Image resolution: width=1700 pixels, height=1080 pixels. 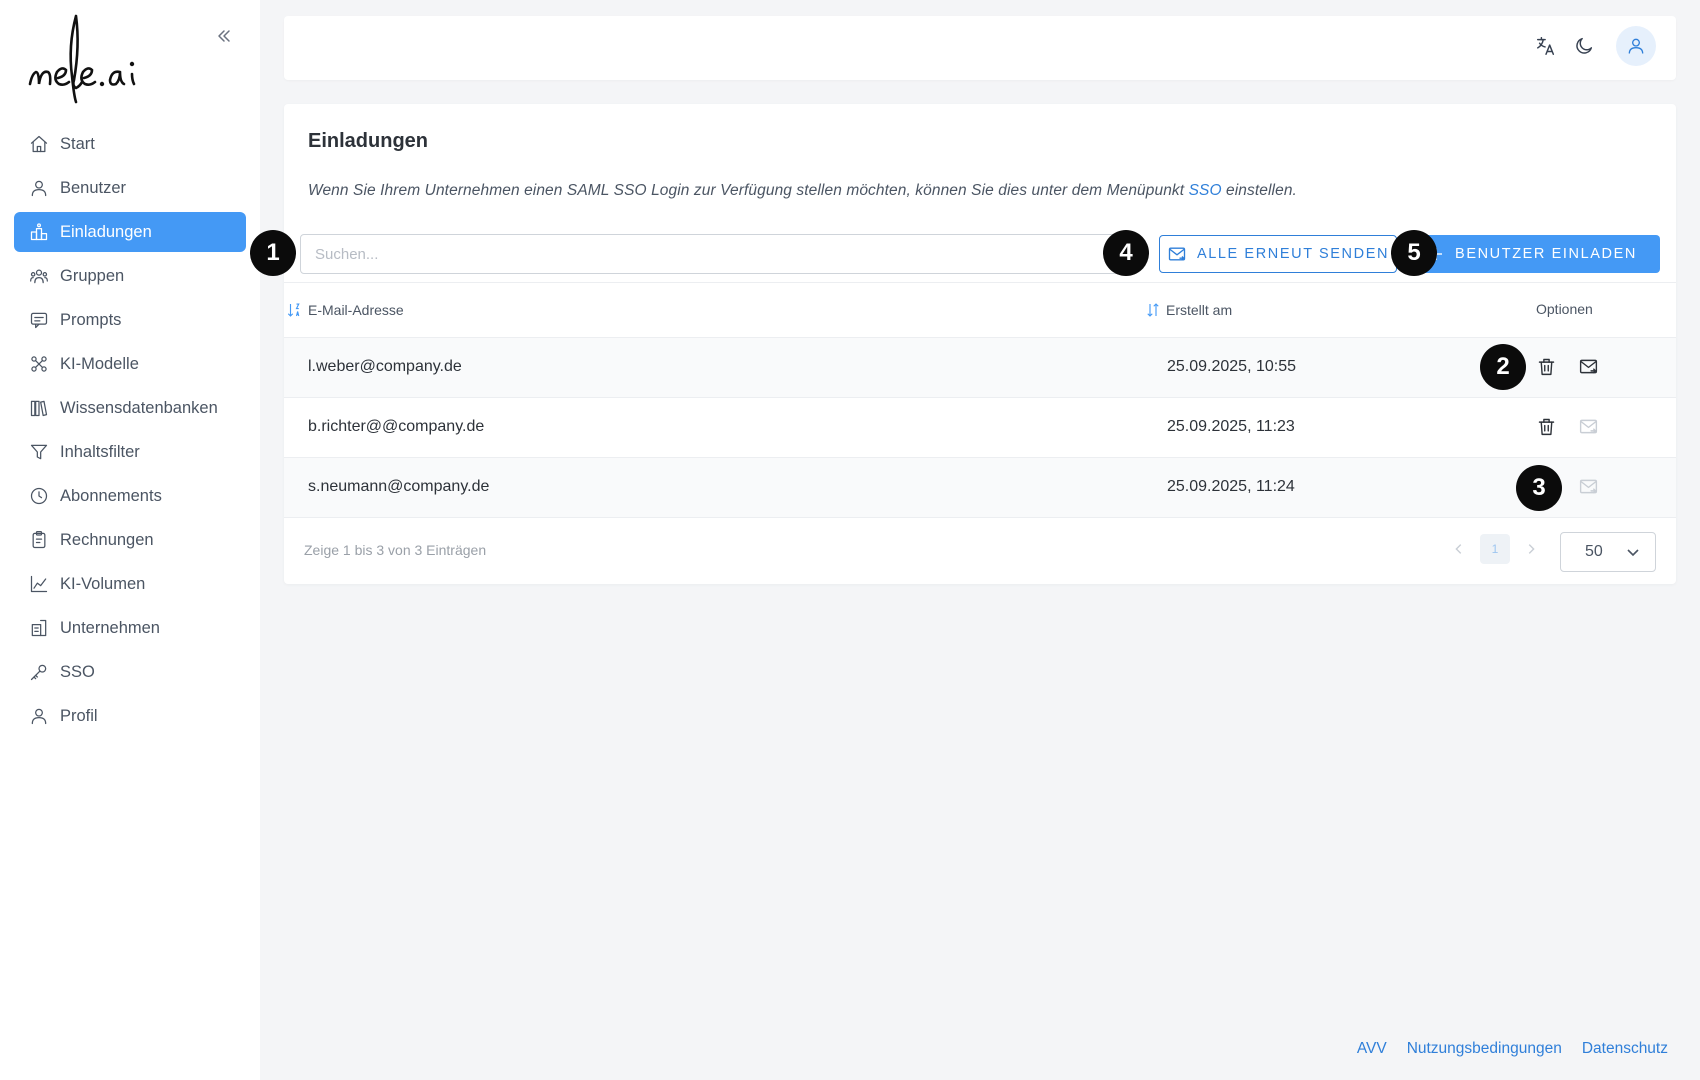 I want to click on translate-icon, so click(x=1546, y=46).